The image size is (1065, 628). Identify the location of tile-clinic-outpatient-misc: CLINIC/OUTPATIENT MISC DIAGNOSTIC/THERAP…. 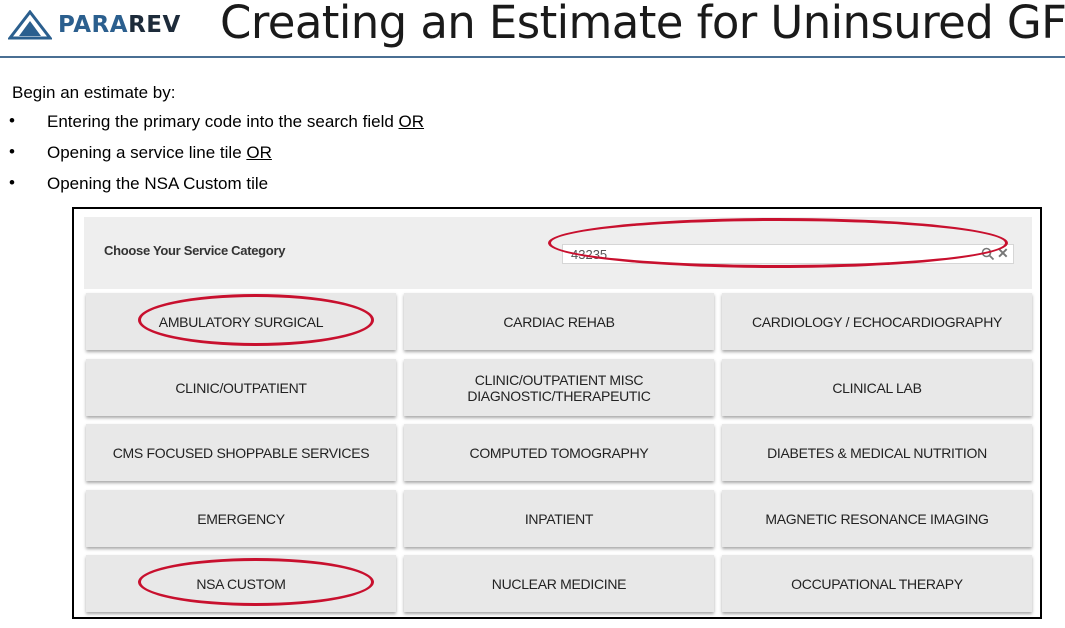
(559, 387).